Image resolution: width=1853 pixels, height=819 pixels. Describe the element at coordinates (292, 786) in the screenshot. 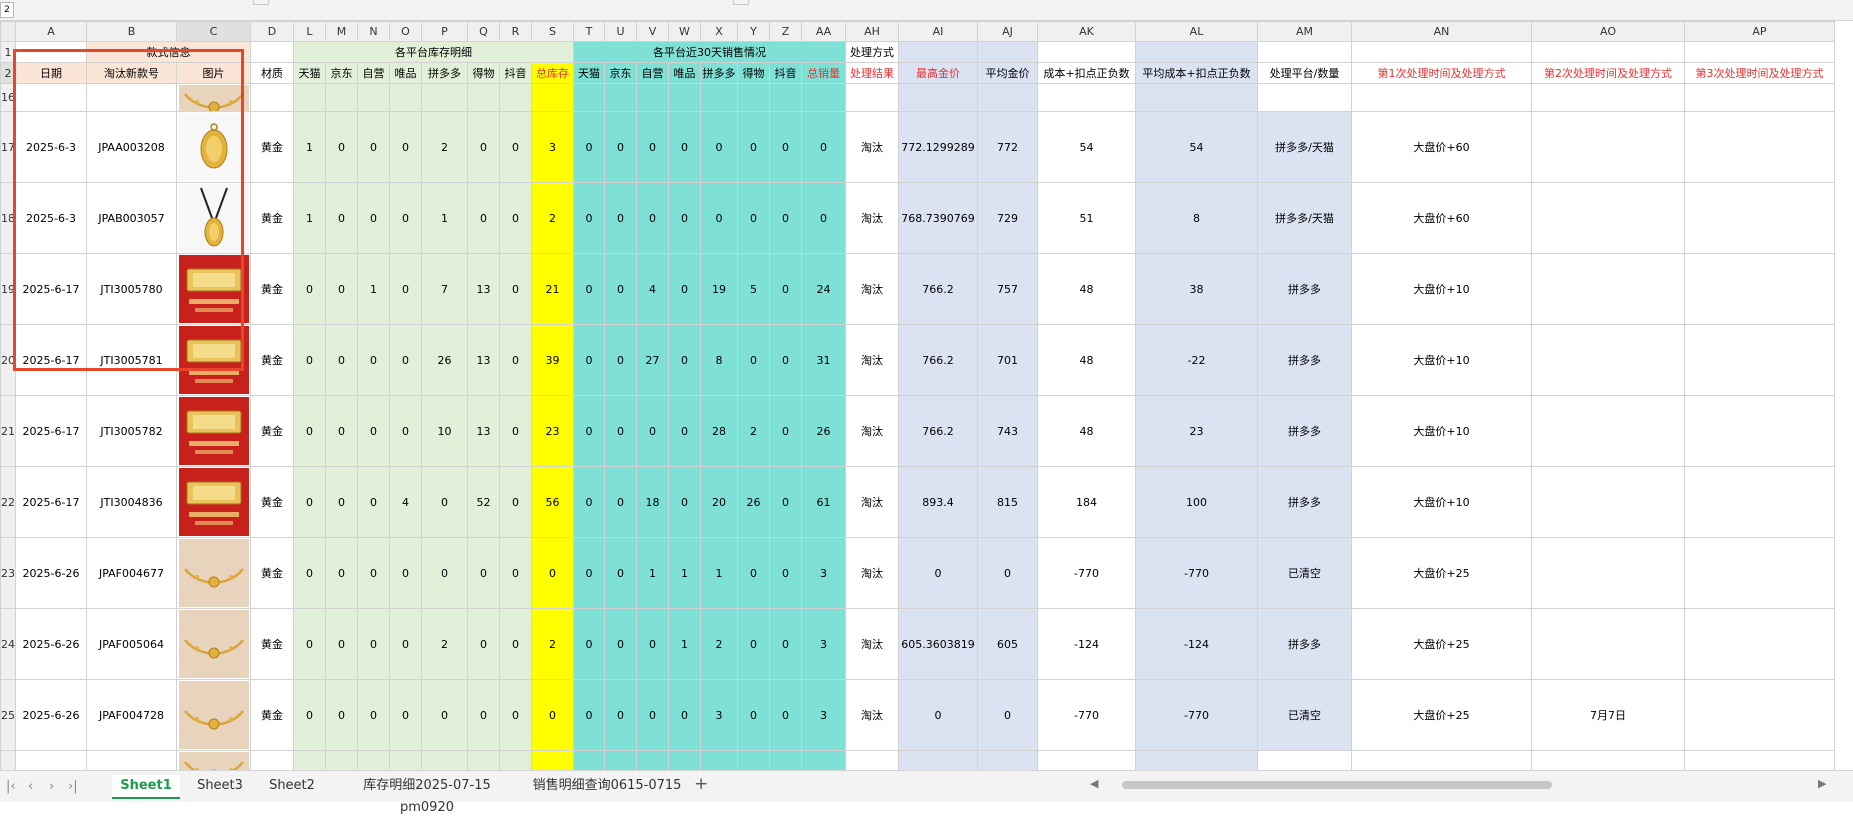

I see `tab-sheet2: Sheet2` at that location.